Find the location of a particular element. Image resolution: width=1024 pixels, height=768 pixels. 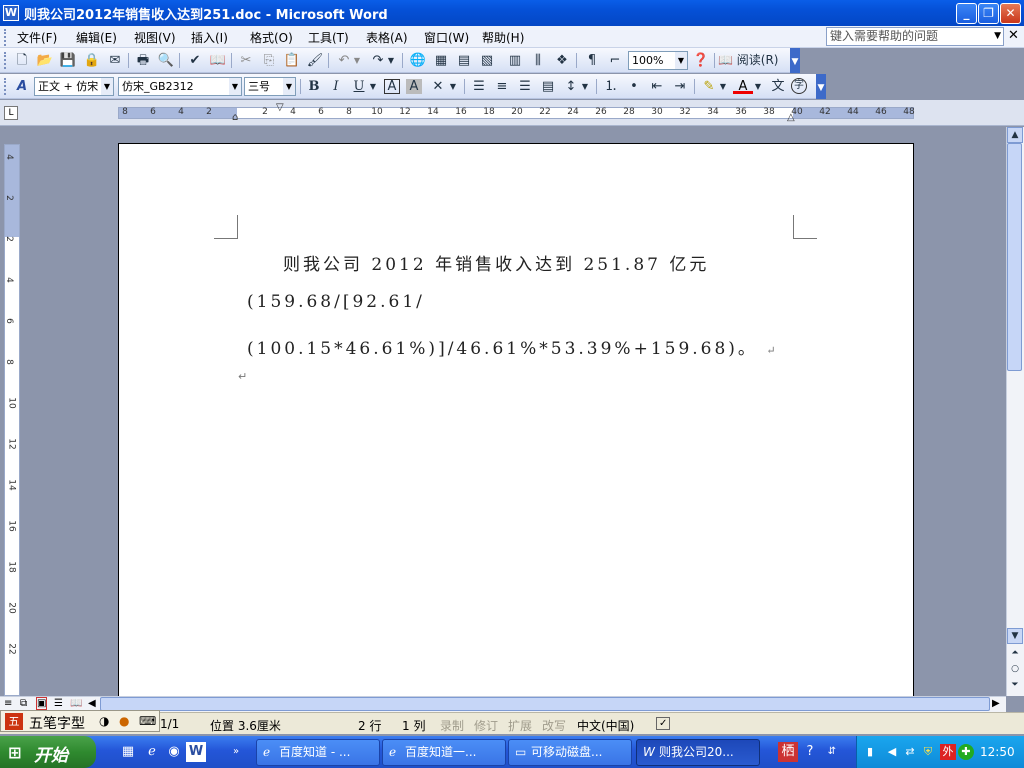

increase-indent-icon: ⇥ is located at coordinates (680, 86).